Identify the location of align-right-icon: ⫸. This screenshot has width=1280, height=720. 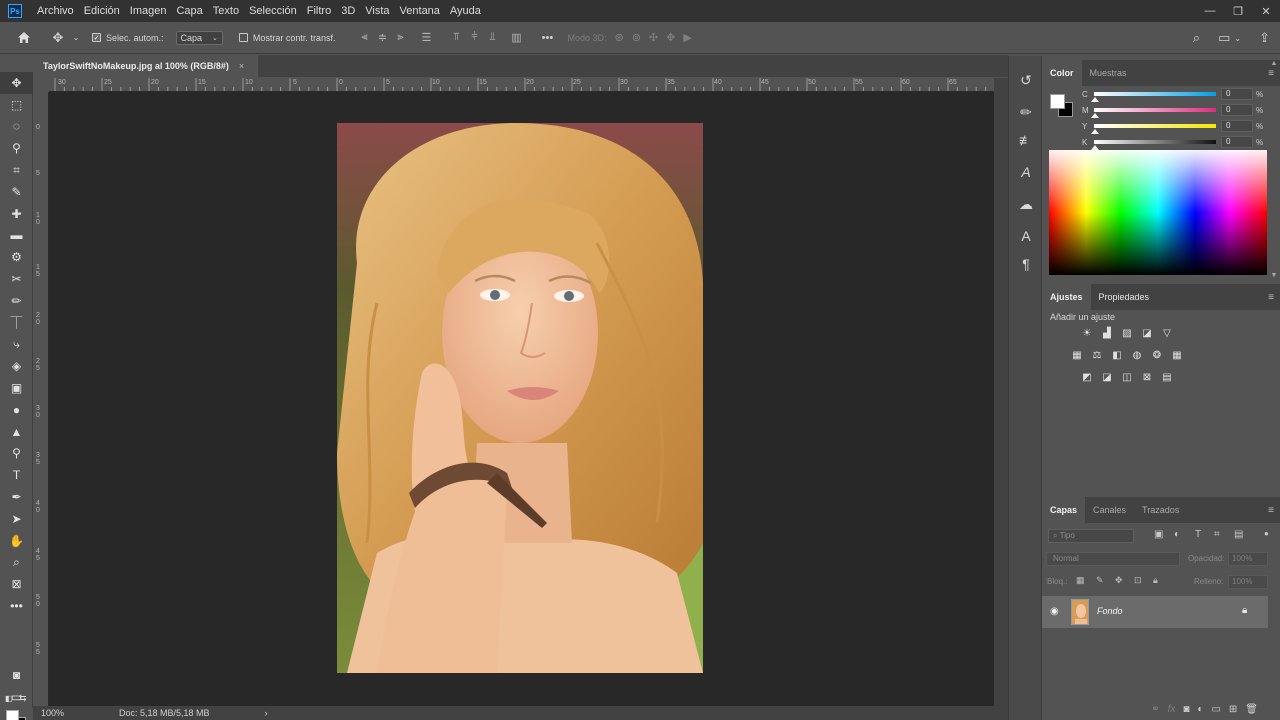
(400, 38).